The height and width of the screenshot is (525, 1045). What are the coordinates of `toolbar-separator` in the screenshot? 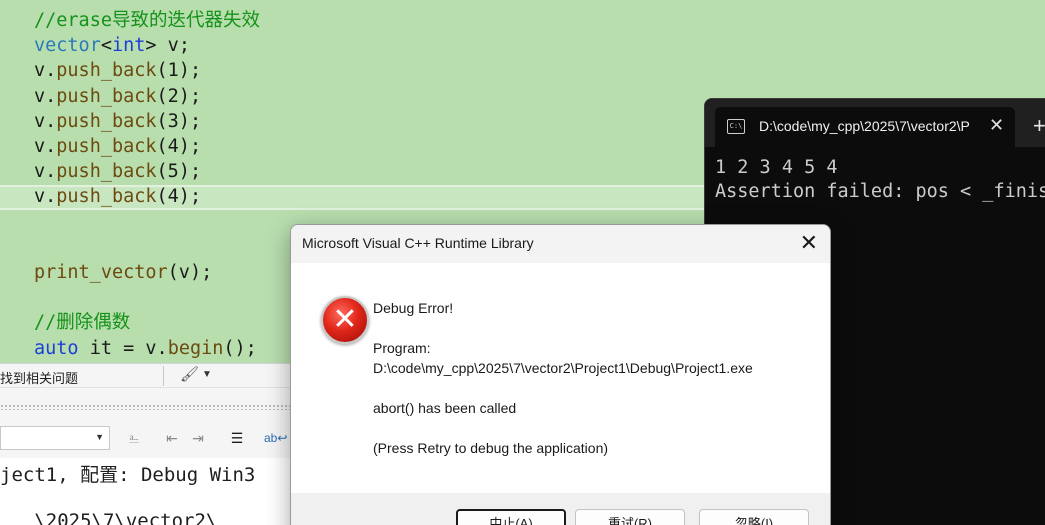 It's located at (163, 376).